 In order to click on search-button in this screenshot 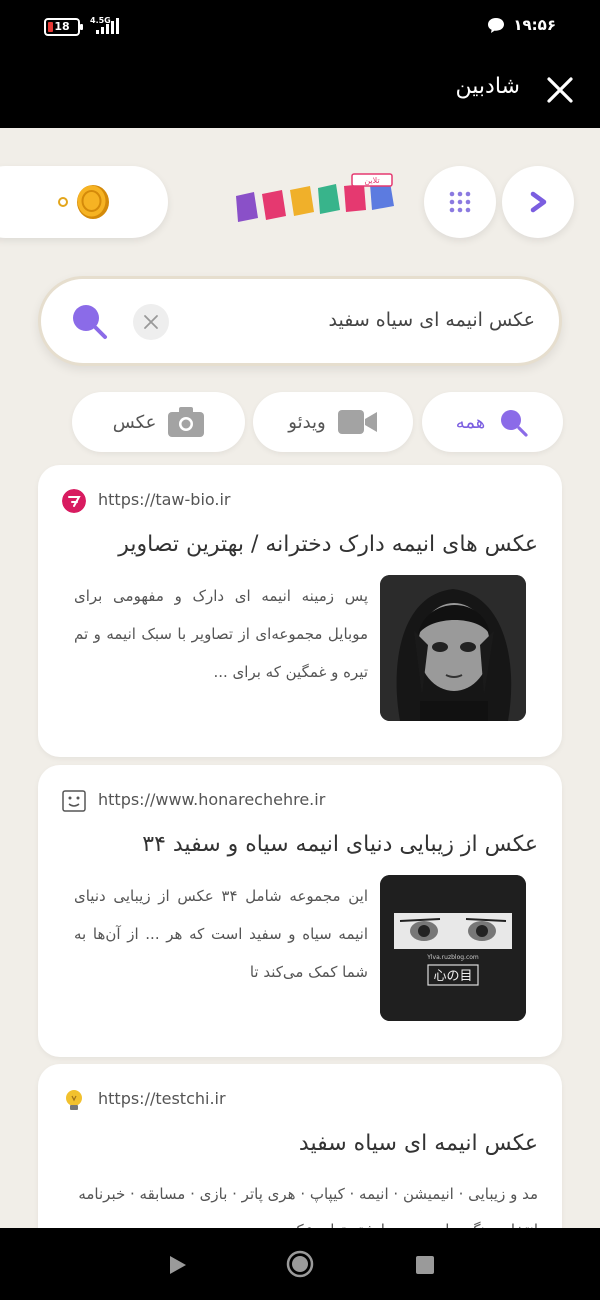, I will do `click(89, 323)`.